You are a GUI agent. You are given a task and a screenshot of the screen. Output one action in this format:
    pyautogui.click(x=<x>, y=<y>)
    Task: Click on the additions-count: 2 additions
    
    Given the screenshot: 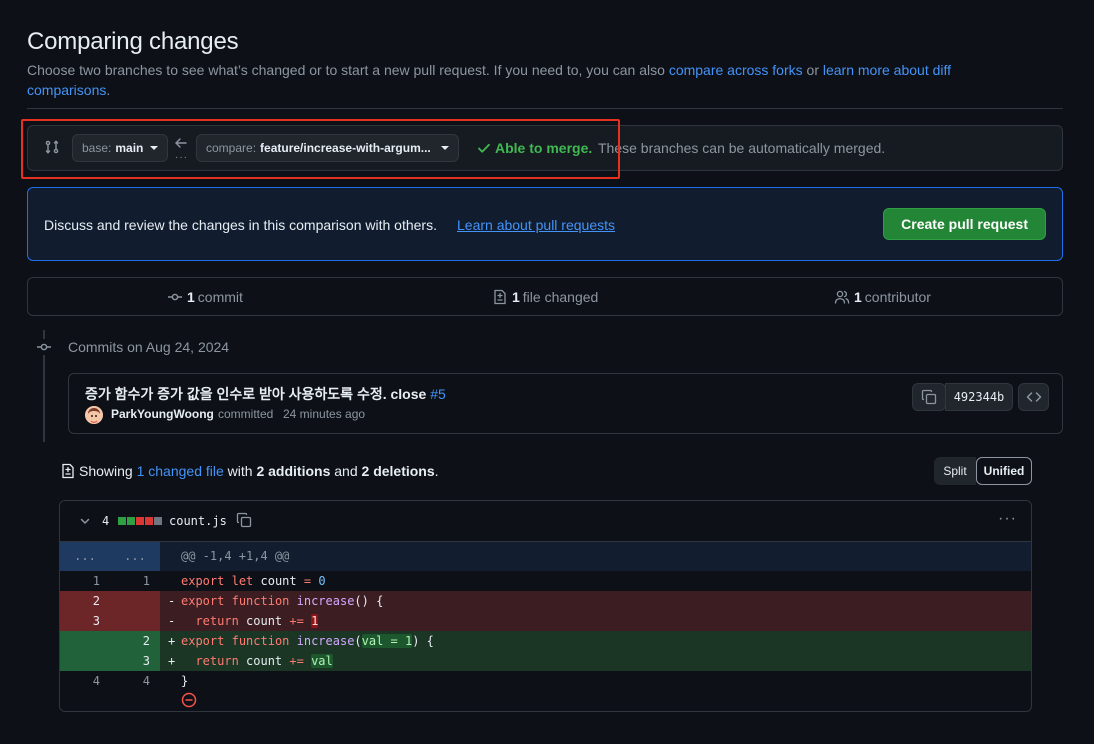 What is the action you would take?
    pyautogui.click(x=293, y=471)
    